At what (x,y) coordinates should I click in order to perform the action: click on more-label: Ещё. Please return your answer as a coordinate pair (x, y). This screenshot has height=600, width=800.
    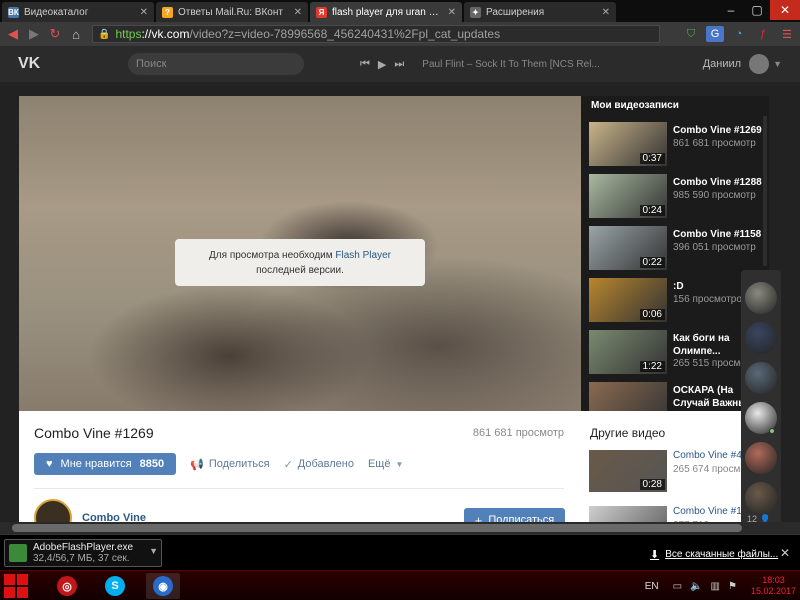
    Looking at the image, I should click on (379, 464).